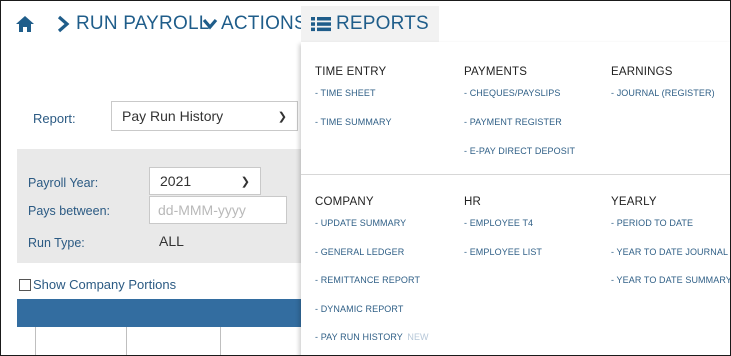 The height and width of the screenshot is (356, 731). Describe the element at coordinates (63, 183) in the screenshot. I see `payroll-year-label: Payroll Year:` at that location.